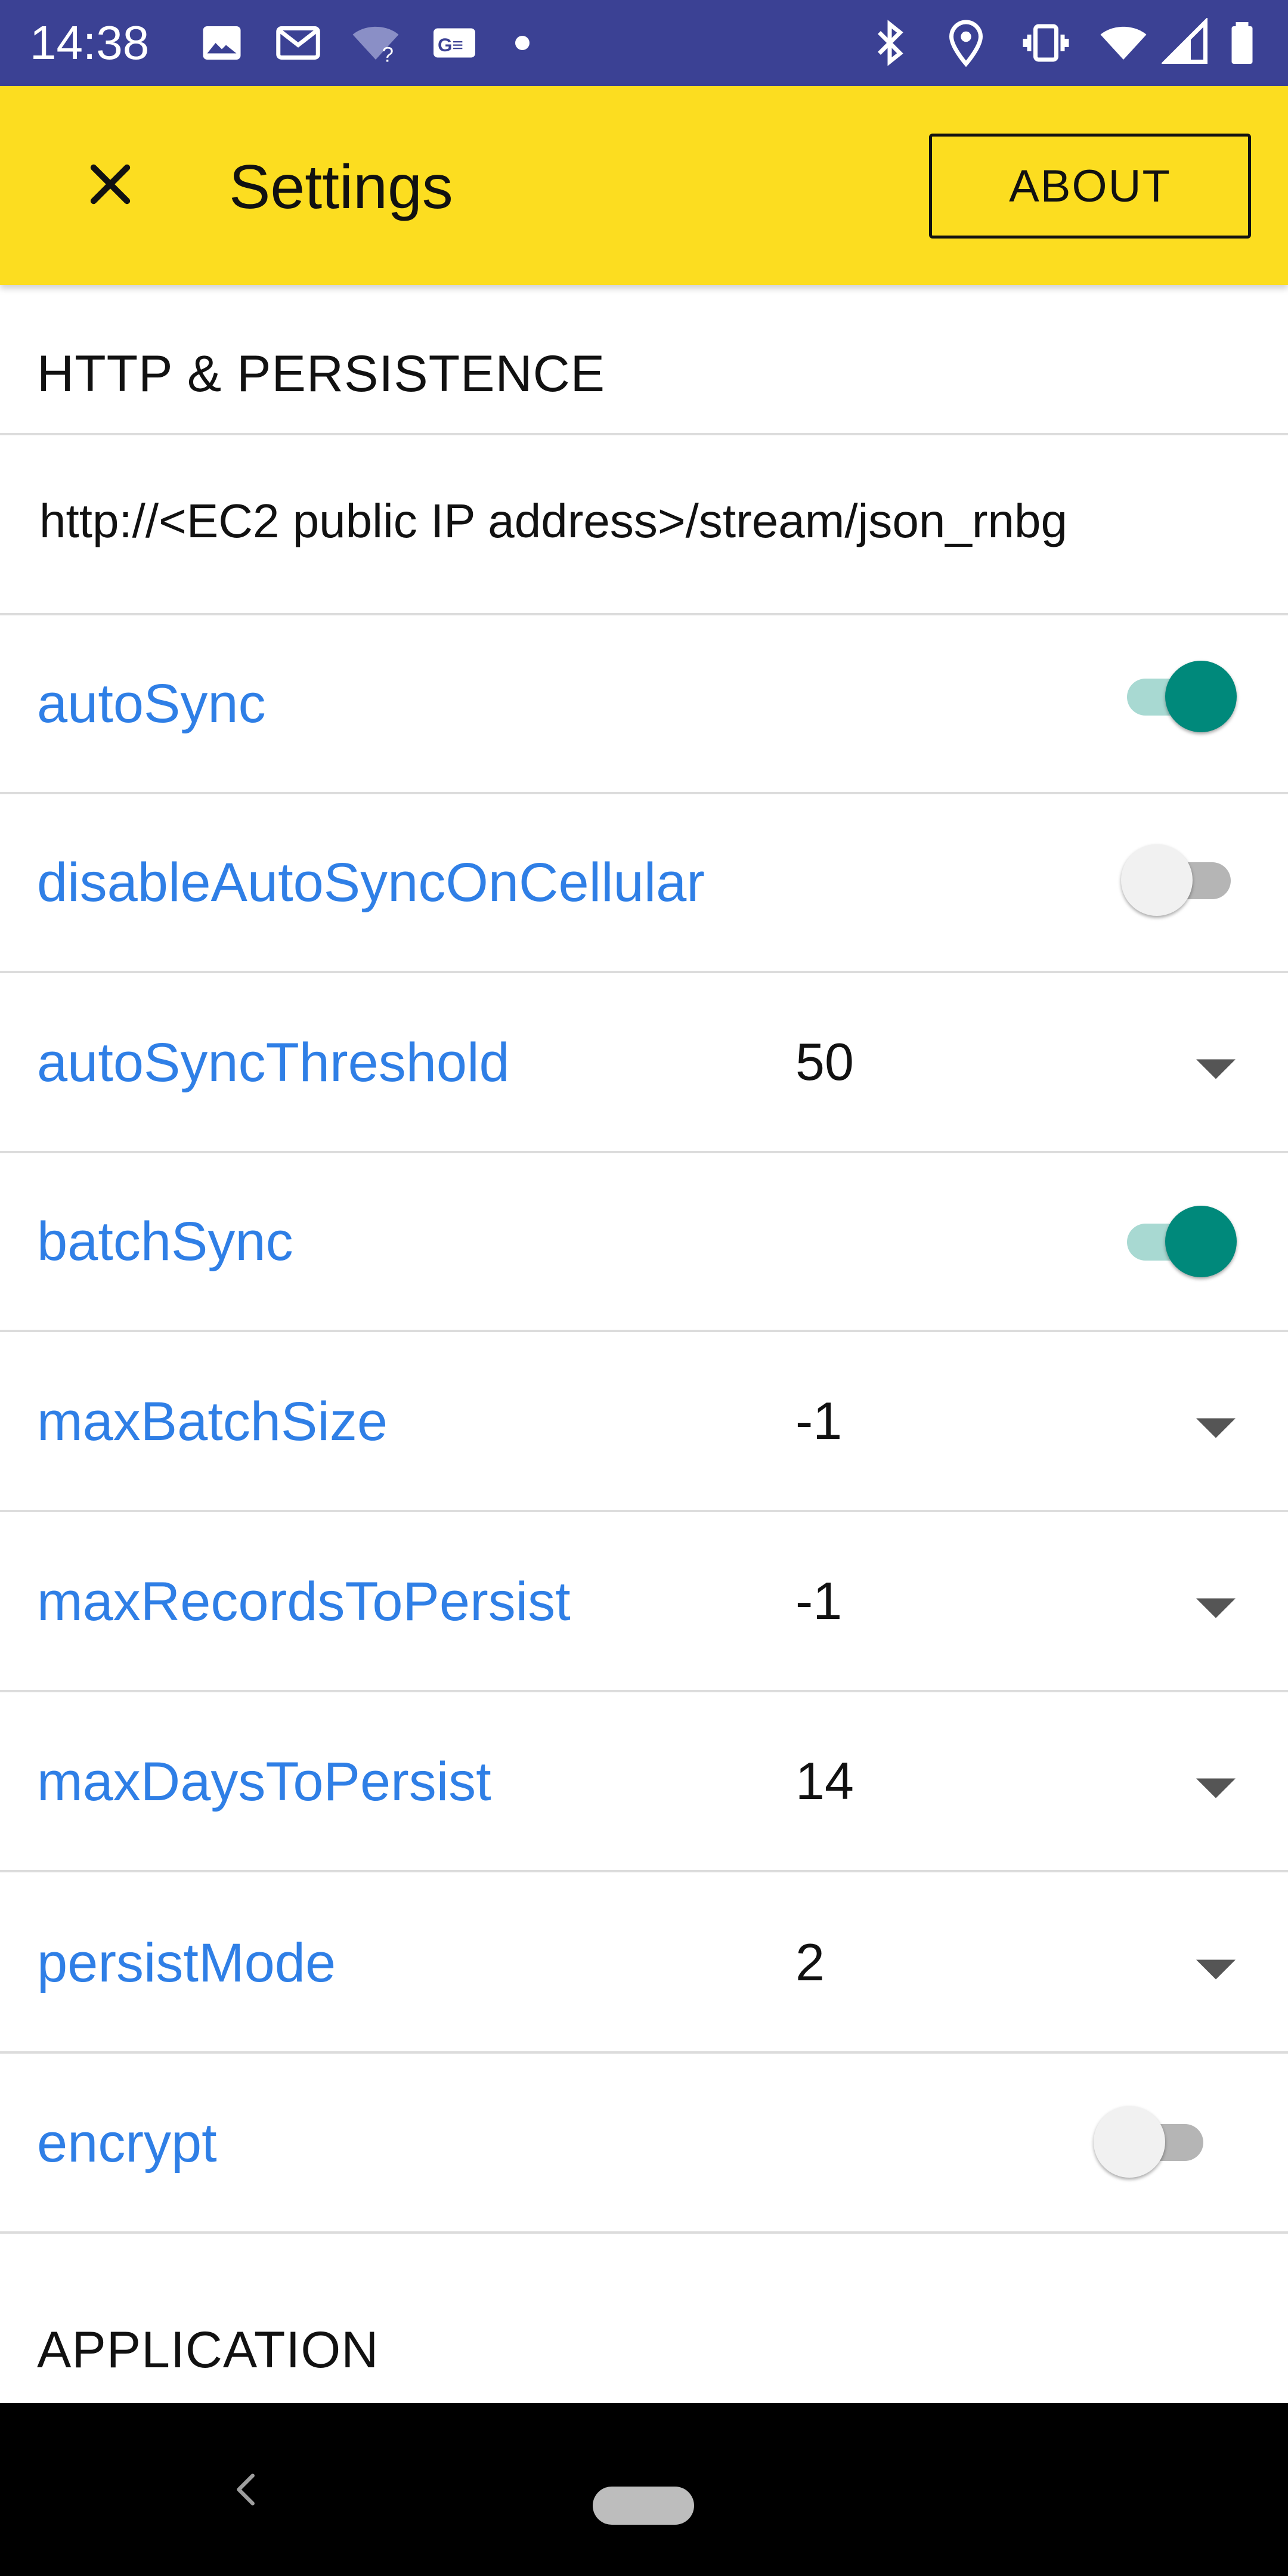  I want to click on image-icon, so click(222, 43).